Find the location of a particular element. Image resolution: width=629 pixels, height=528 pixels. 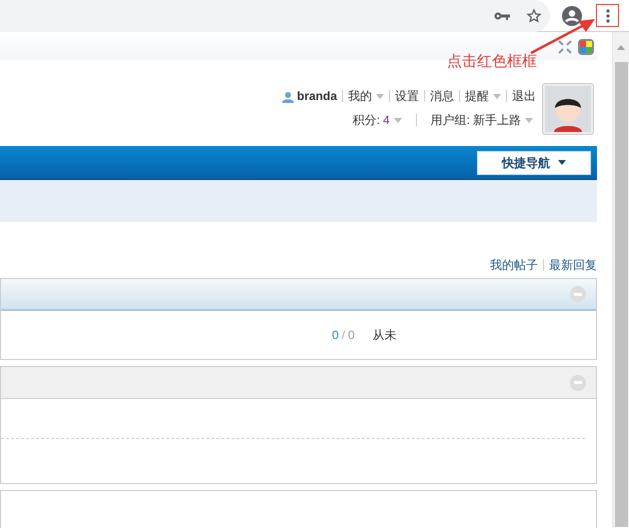

user-menu-link: 退出 is located at coordinates (524, 96).